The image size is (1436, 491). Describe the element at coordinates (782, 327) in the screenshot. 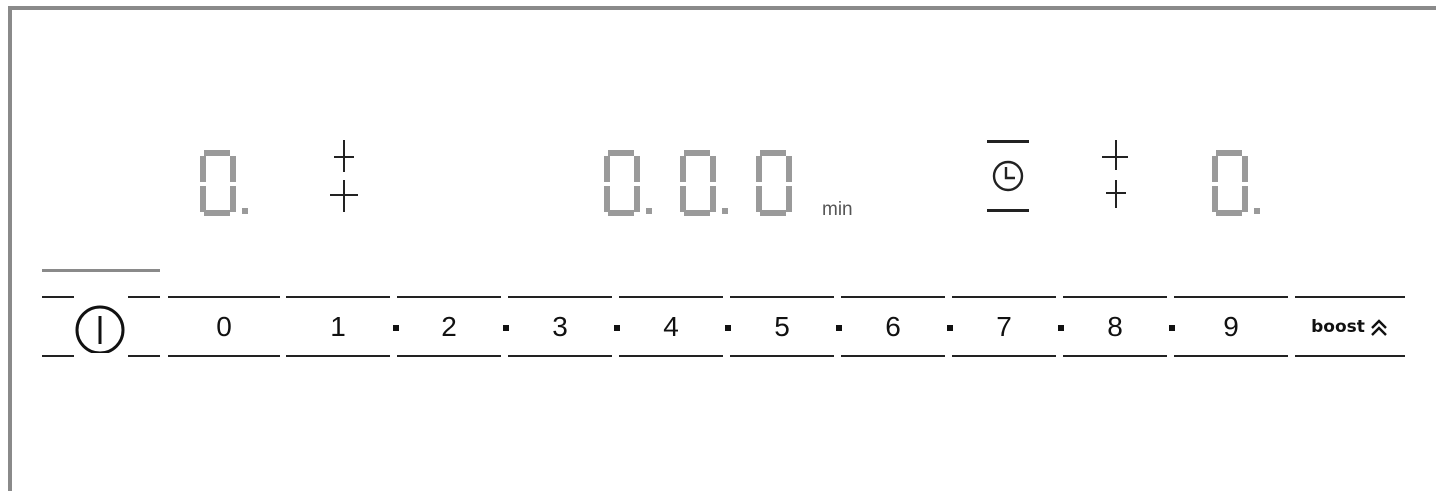

I see `power-level-key-5: 5` at that location.